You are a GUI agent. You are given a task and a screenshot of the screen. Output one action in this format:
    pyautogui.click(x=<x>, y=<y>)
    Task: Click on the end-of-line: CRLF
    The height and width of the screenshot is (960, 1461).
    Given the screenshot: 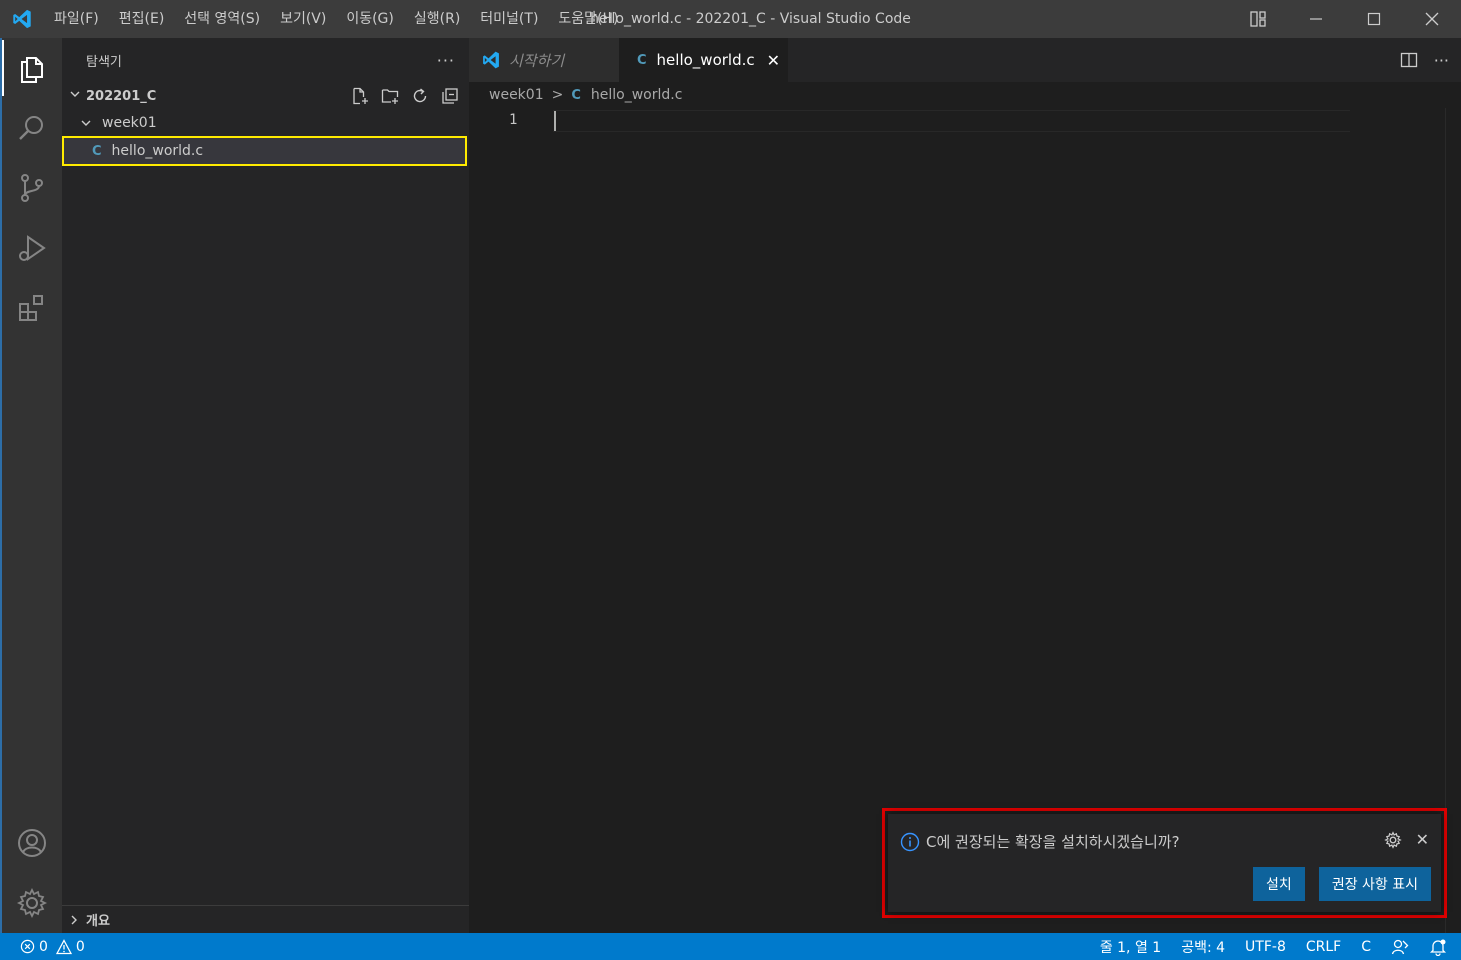 What is the action you would take?
    pyautogui.click(x=1323, y=947)
    